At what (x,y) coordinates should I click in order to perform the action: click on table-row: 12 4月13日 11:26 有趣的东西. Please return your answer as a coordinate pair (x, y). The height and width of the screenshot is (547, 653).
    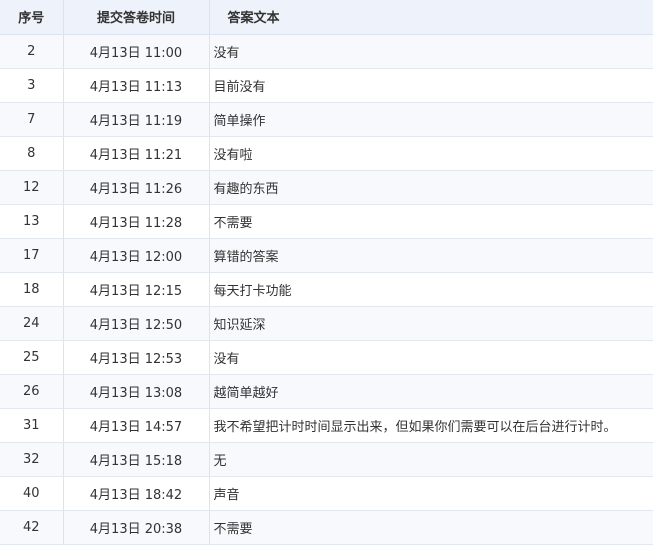
    Looking at the image, I should click on (326, 187).